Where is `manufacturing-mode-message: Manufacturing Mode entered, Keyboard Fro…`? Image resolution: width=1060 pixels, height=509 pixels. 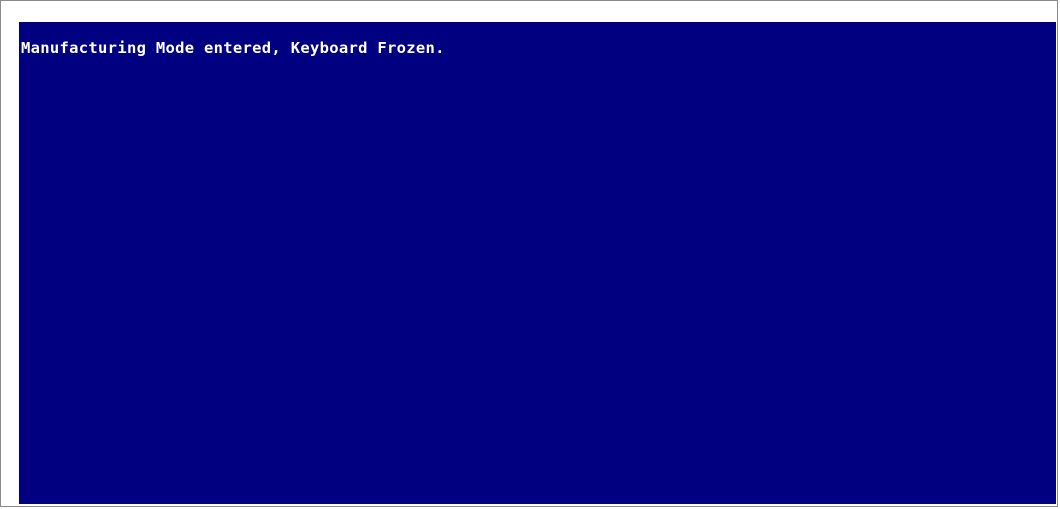 manufacturing-mode-message: Manufacturing Mode entered, Keyboard Fro… is located at coordinates (233, 48).